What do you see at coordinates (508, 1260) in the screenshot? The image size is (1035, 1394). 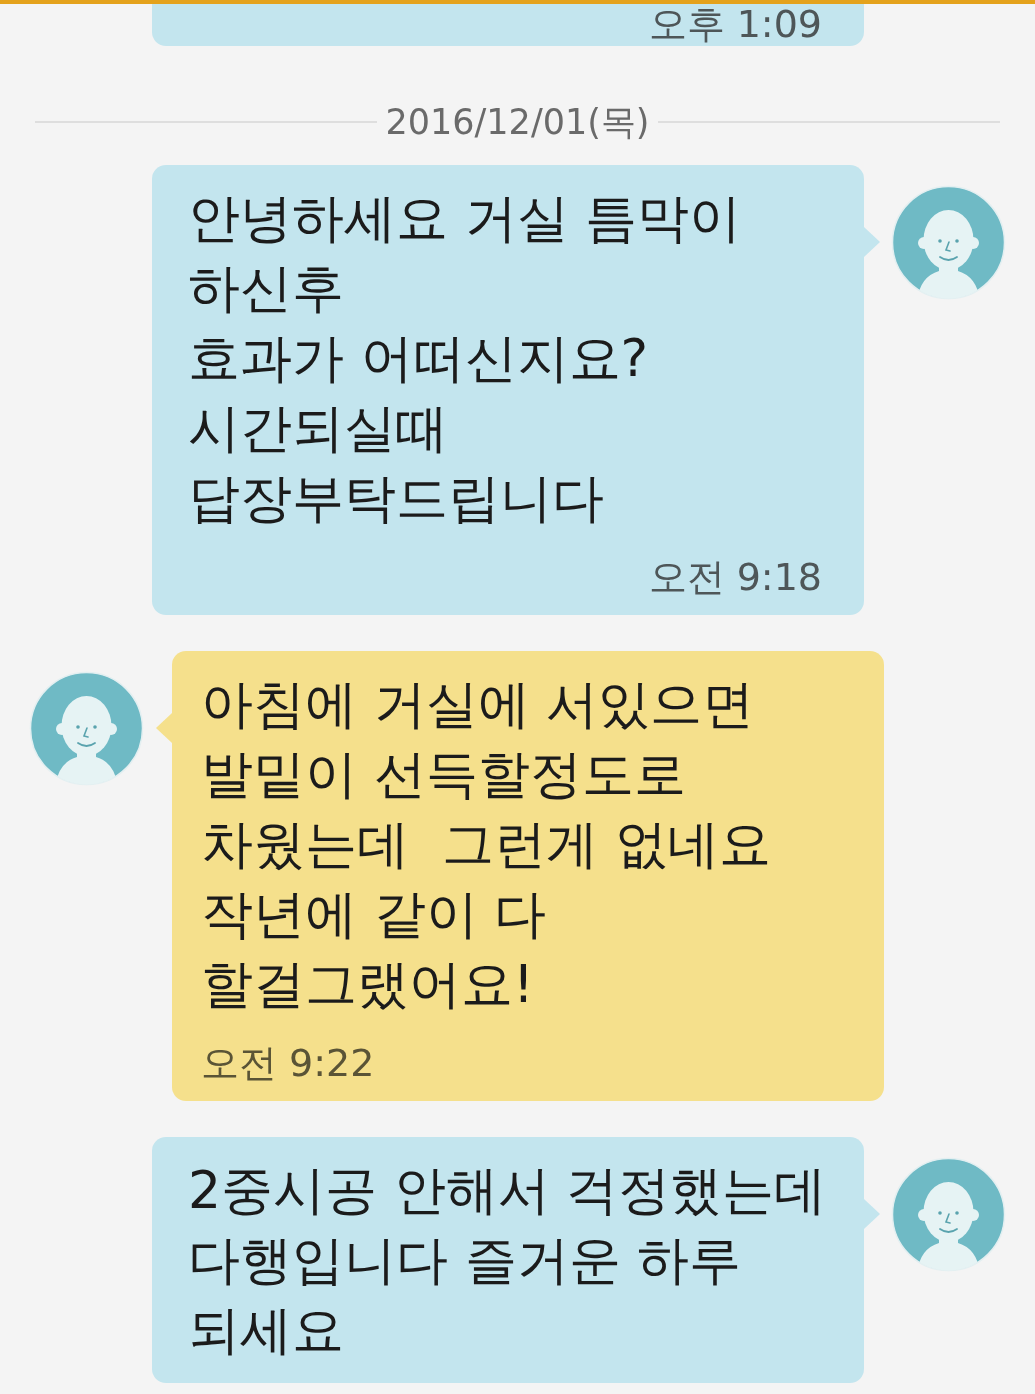 I see `message-text: 2중시공 안해서 걱정했는데 다행입니다 즐거운 하루 되세요` at bounding box center [508, 1260].